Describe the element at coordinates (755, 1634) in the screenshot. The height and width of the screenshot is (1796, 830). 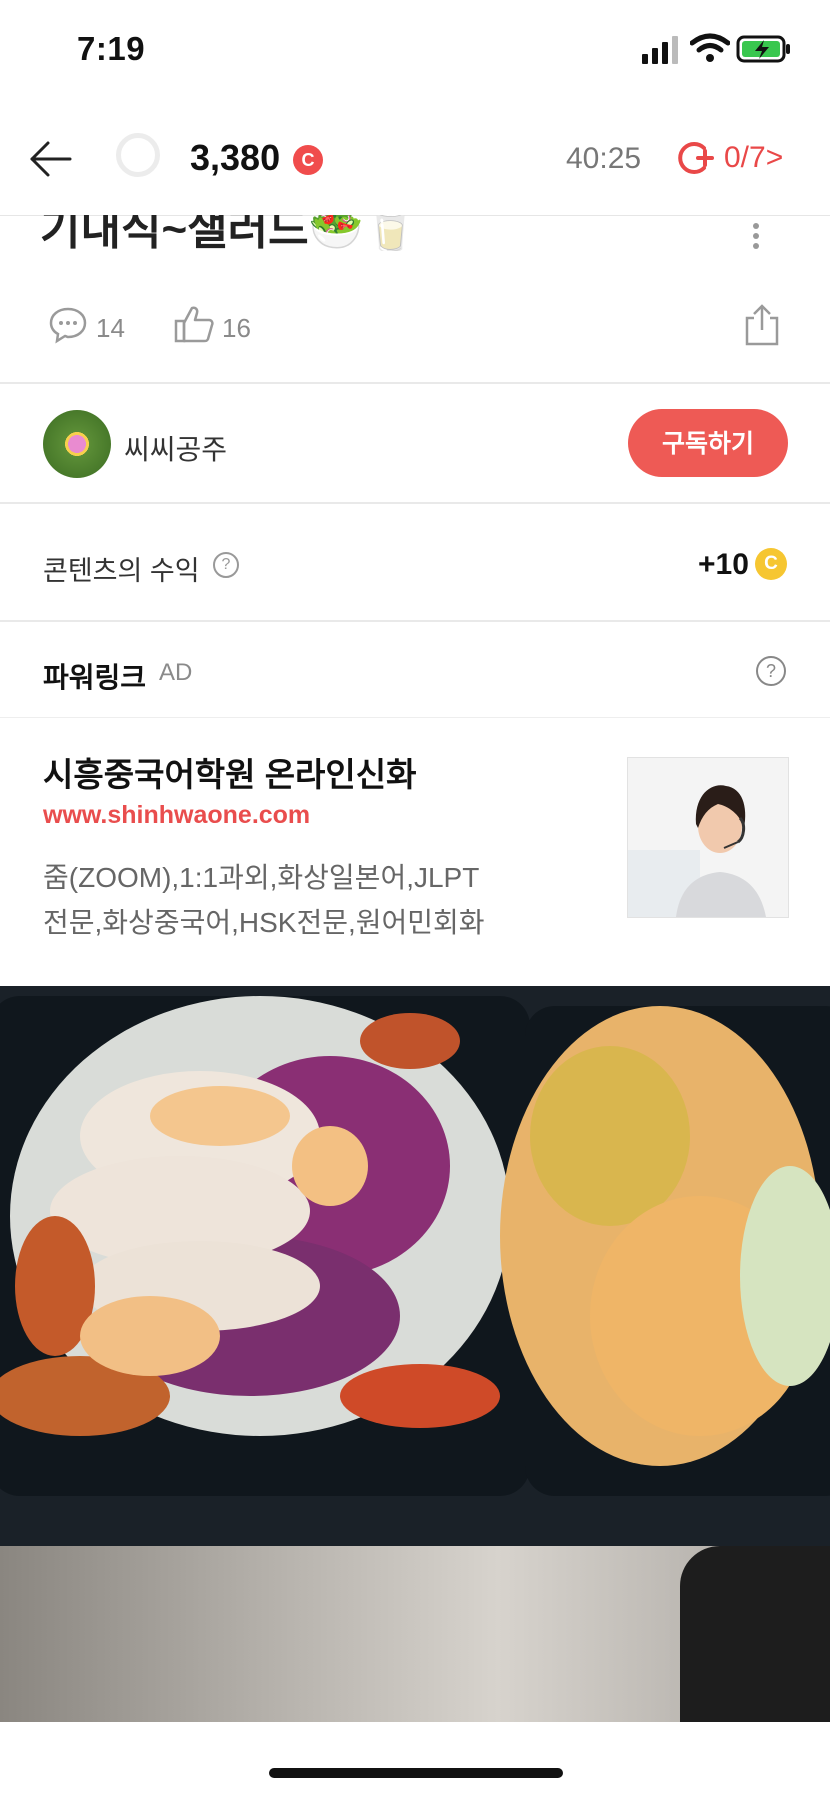
I see `background-object` at that location.